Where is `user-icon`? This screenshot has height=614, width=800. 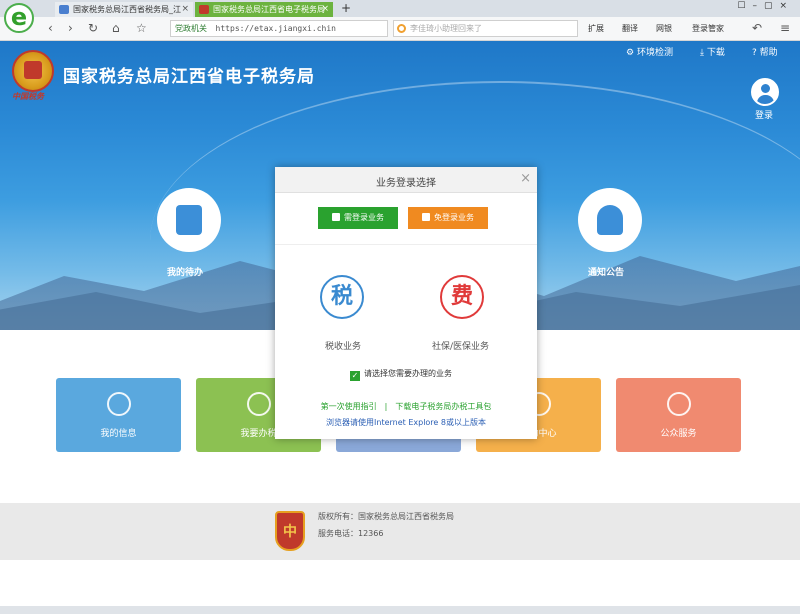
user-icon is located at coordinates (426, 217).